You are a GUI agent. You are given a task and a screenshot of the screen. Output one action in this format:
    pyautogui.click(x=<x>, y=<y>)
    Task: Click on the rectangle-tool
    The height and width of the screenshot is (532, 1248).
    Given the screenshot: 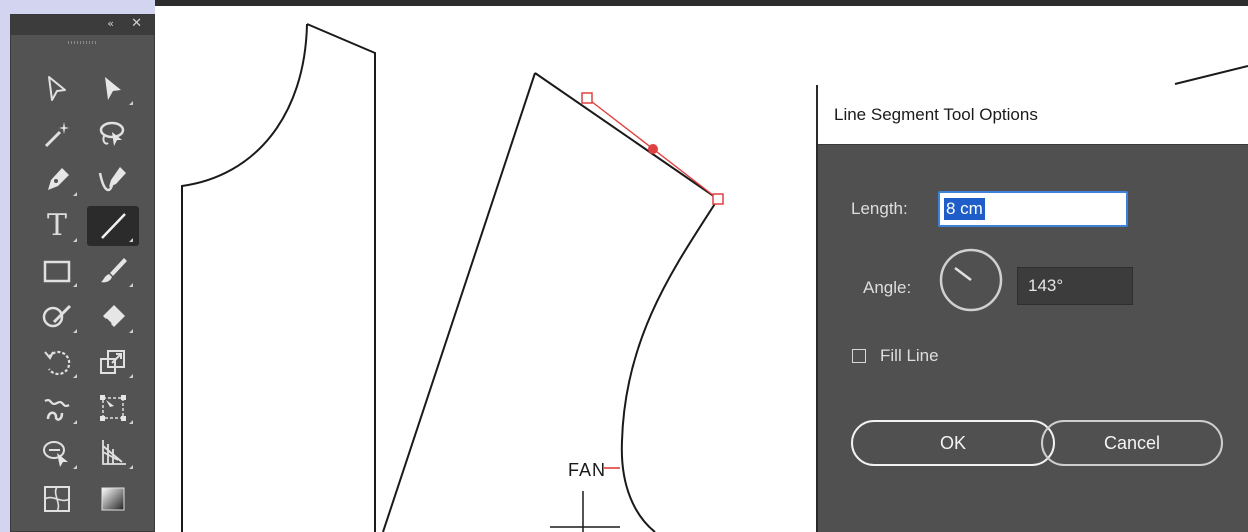 What is the action you would take?
    pyautogui.click(x=57, y=271)
    